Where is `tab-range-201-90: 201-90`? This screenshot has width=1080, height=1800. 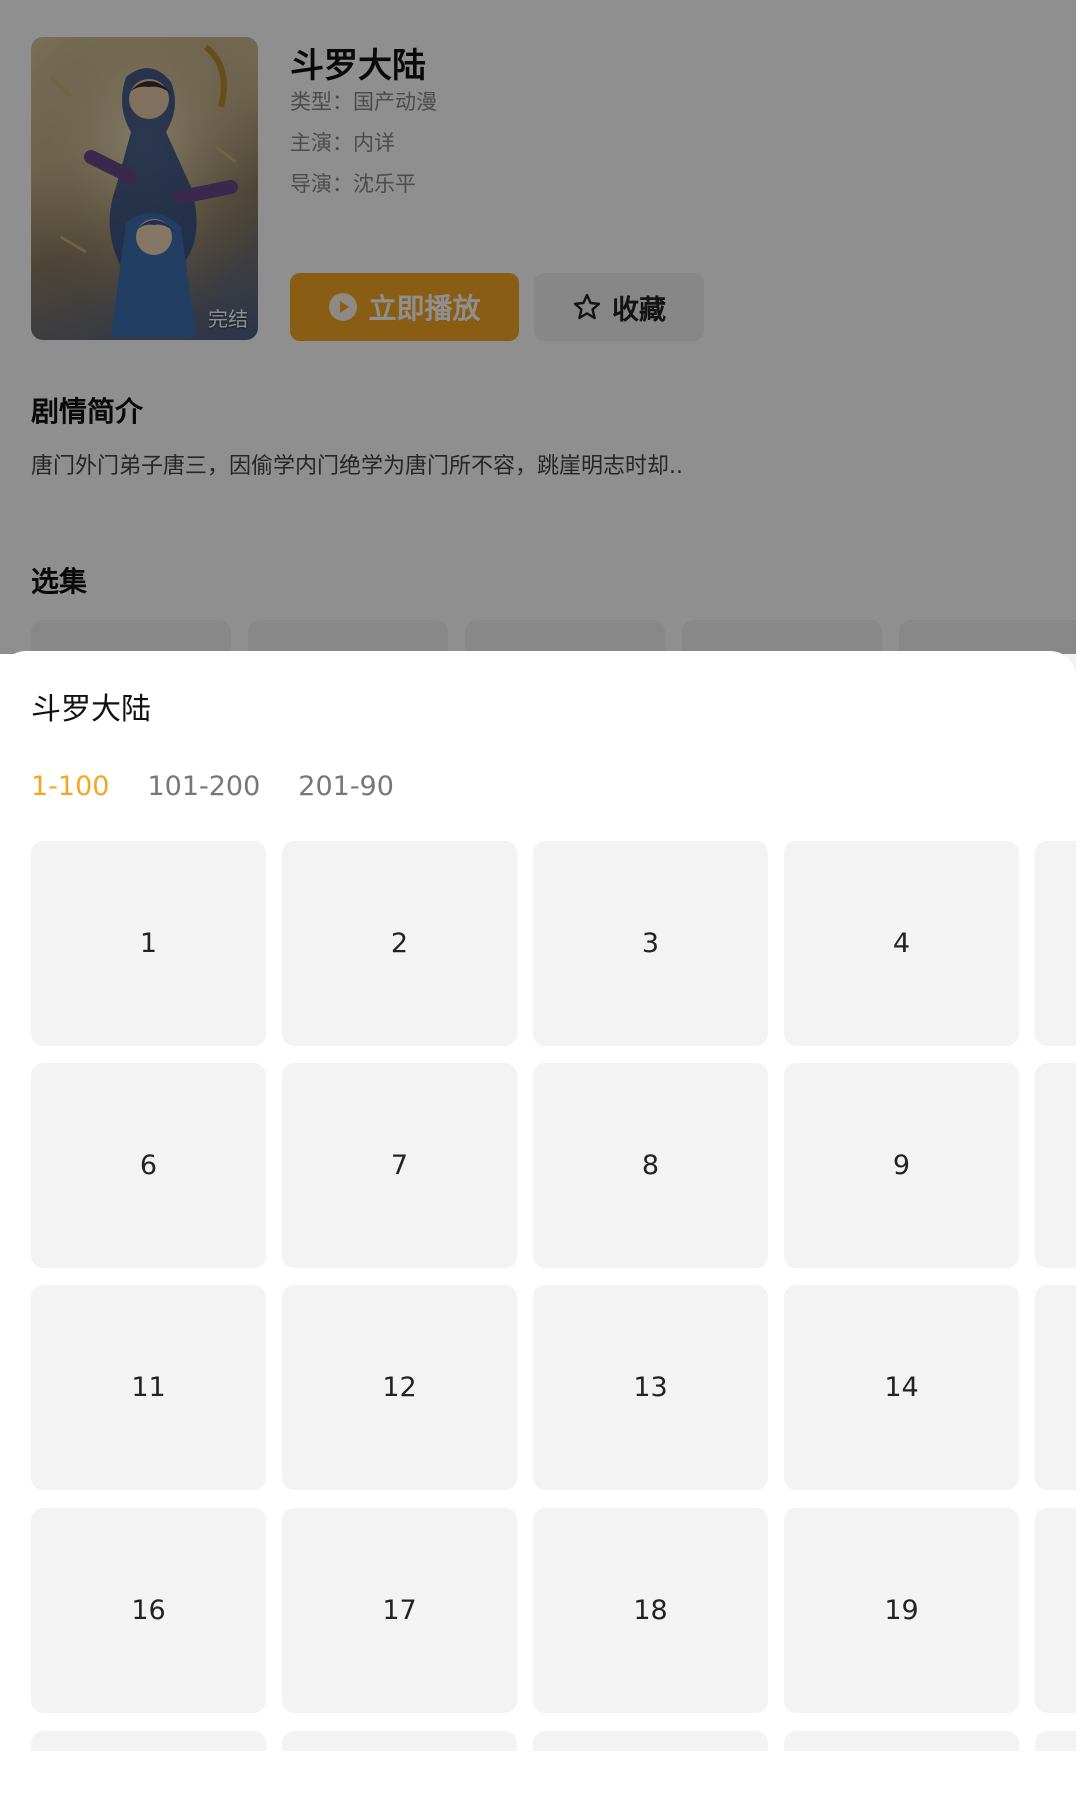
tab-range-201-90: 201-90 is located at coordinates (346, 786).